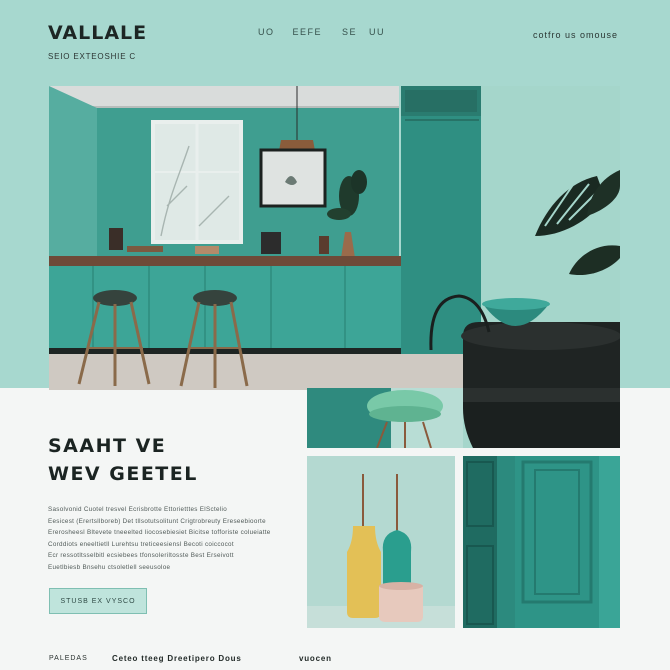 Image resolution: width=670 pixels, height=670 pixels. What do you see at coordinates (315, 658) in the screenshot?
I see `footer-link-right: vuocen` at bounding box center [315, 658].